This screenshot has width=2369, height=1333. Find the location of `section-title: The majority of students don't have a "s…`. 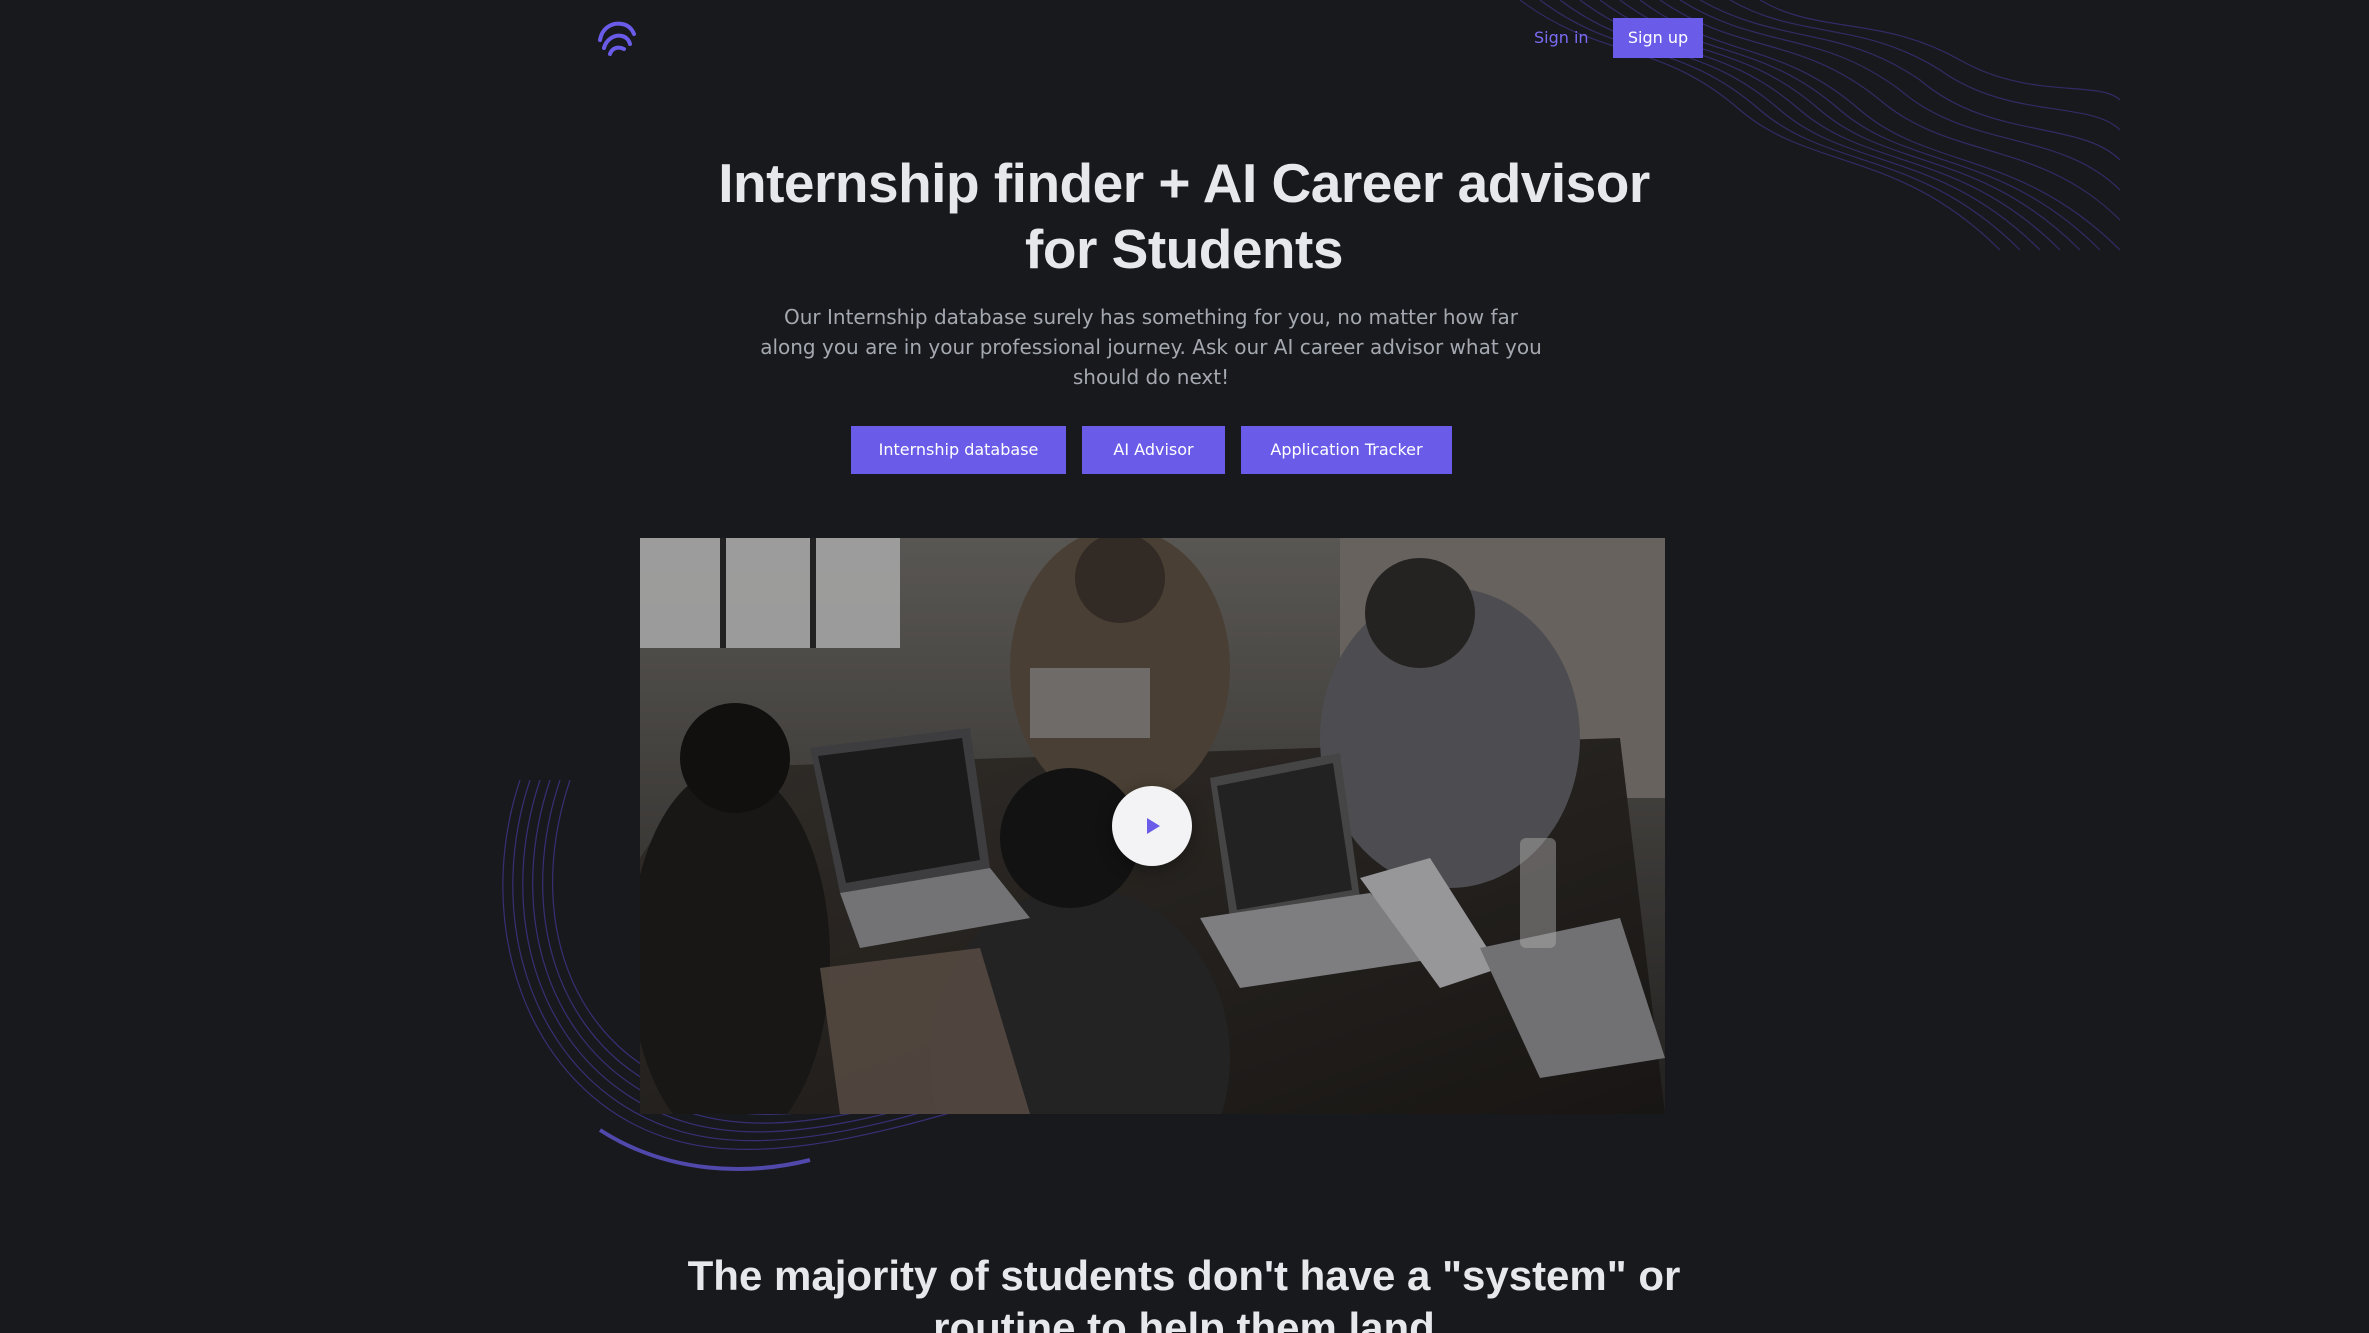

section-title: The majority of students don't have a "s… is located at coordinates (1184, 1292).